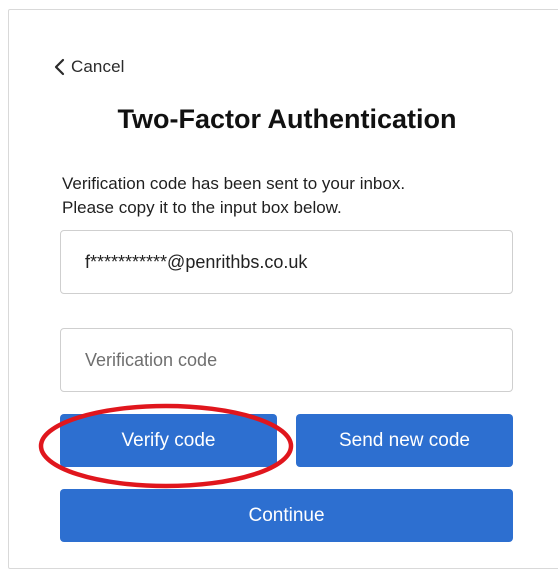 The image size is (558, 569). Describe the element at coordinates (59, 67) in the screenshot. I see `chevron-left-icon` at that location.